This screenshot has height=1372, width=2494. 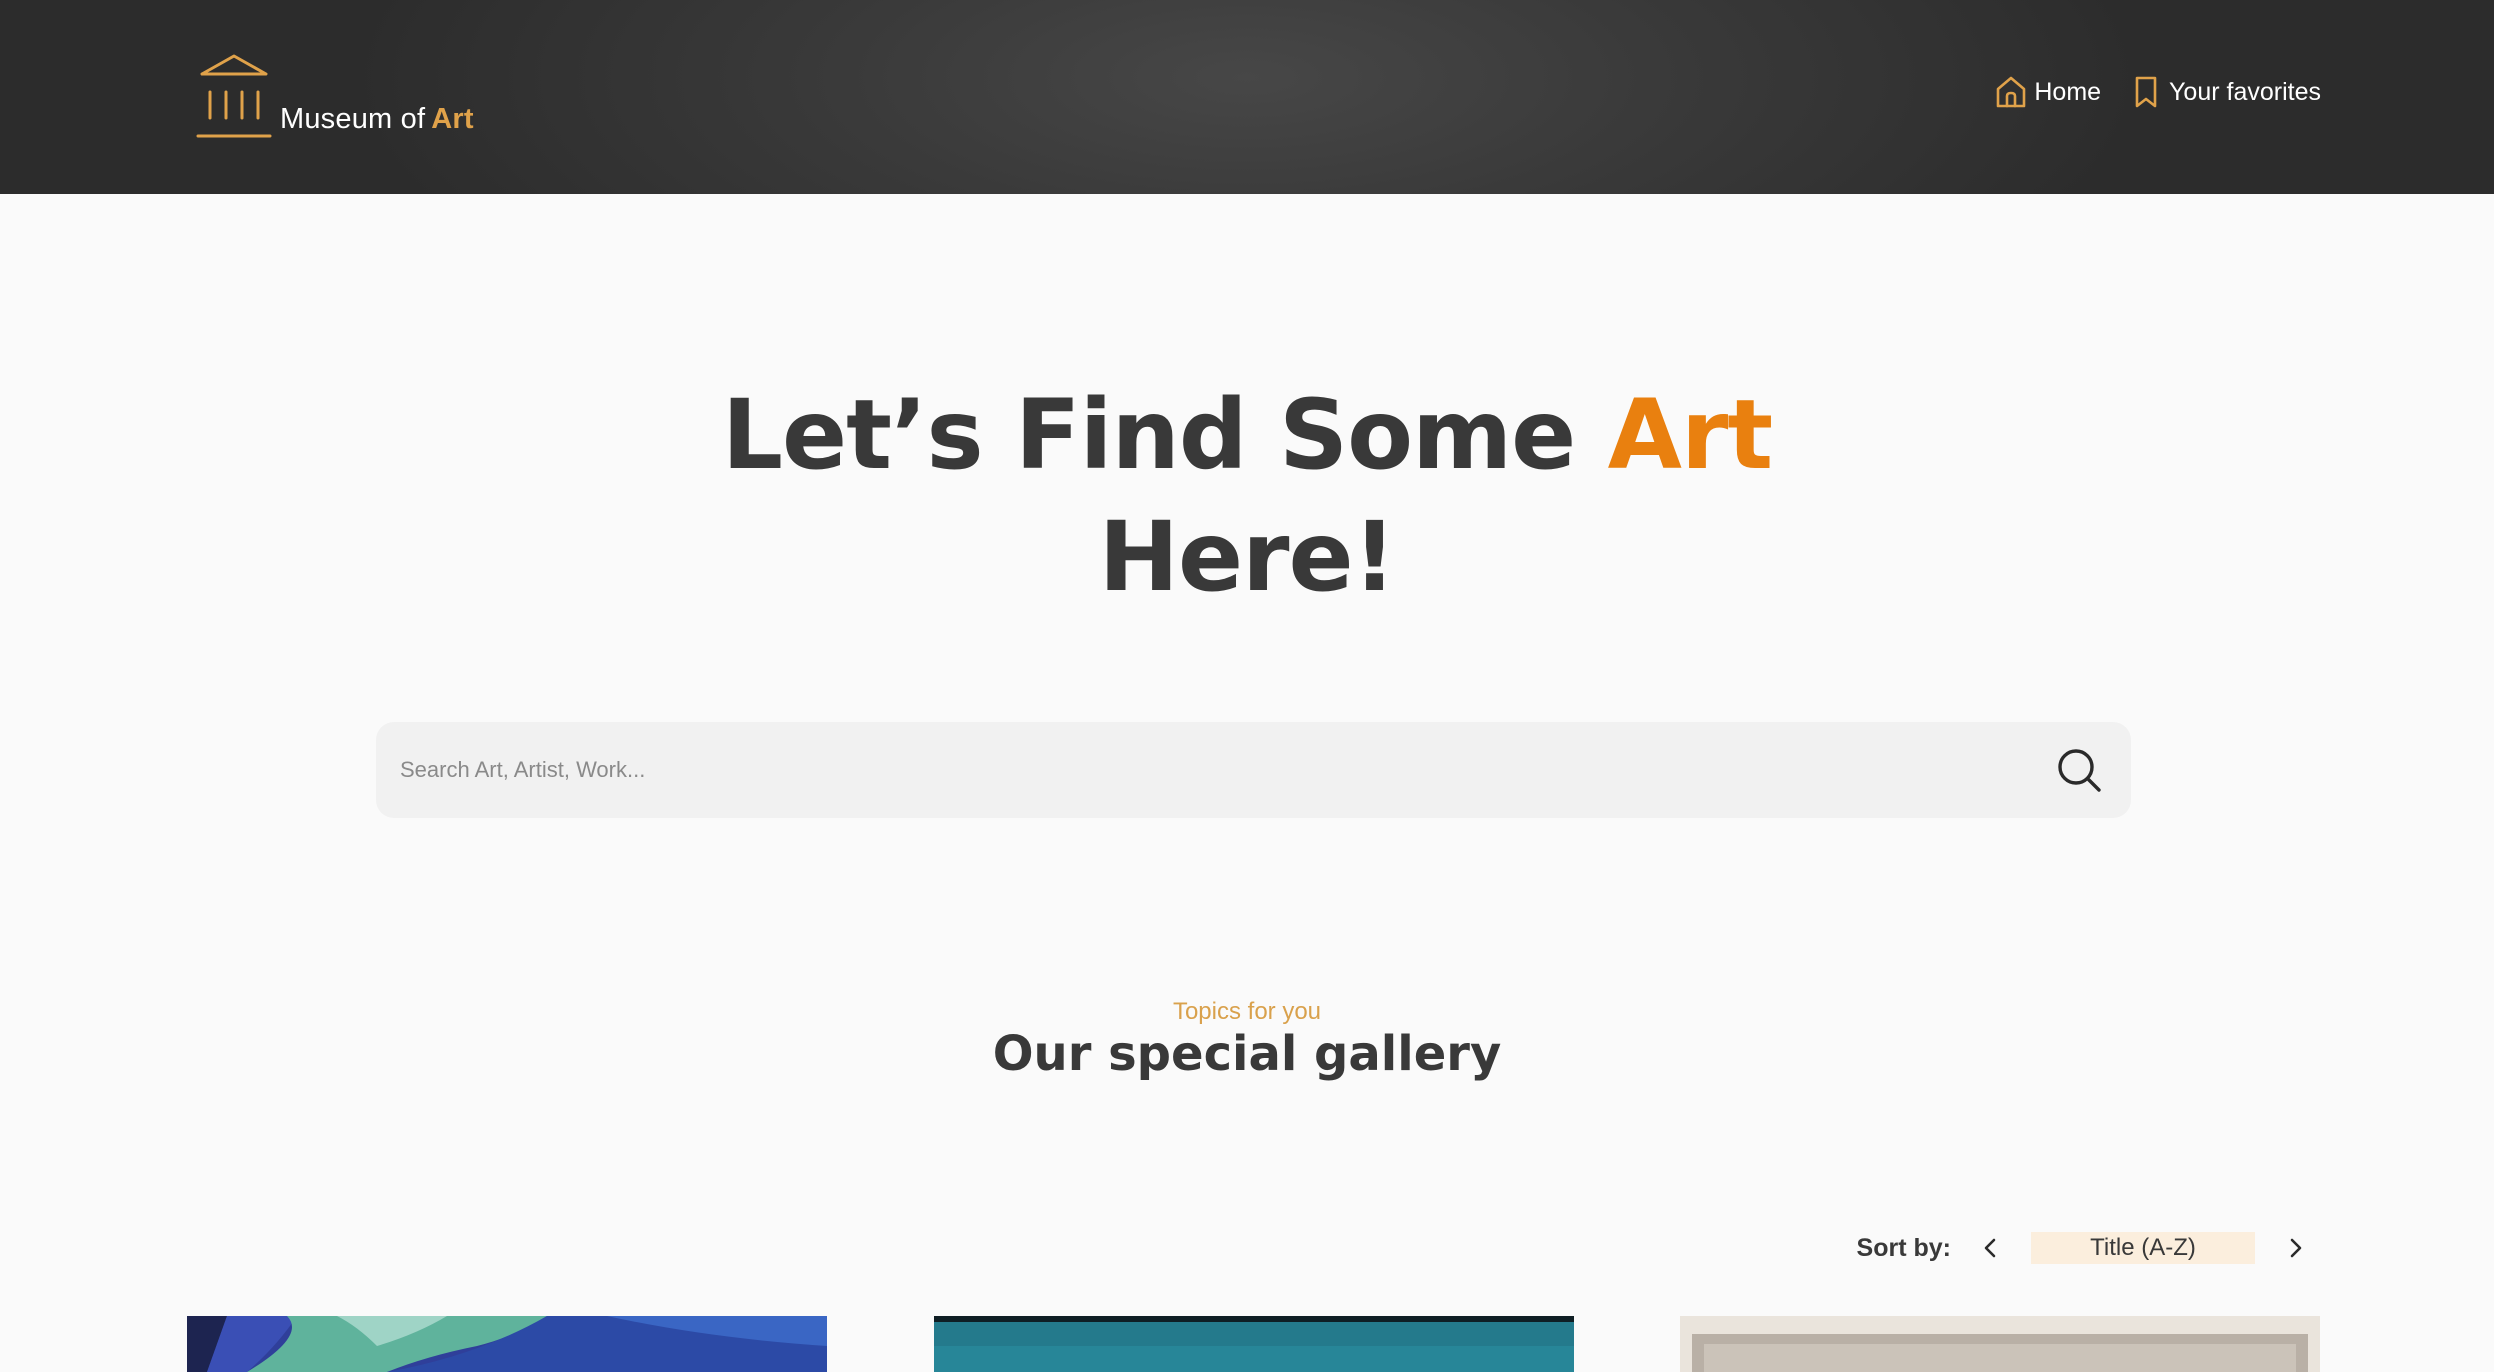 I want to click on main-nav: Home Your favorites, so click(x=2157, y=92).